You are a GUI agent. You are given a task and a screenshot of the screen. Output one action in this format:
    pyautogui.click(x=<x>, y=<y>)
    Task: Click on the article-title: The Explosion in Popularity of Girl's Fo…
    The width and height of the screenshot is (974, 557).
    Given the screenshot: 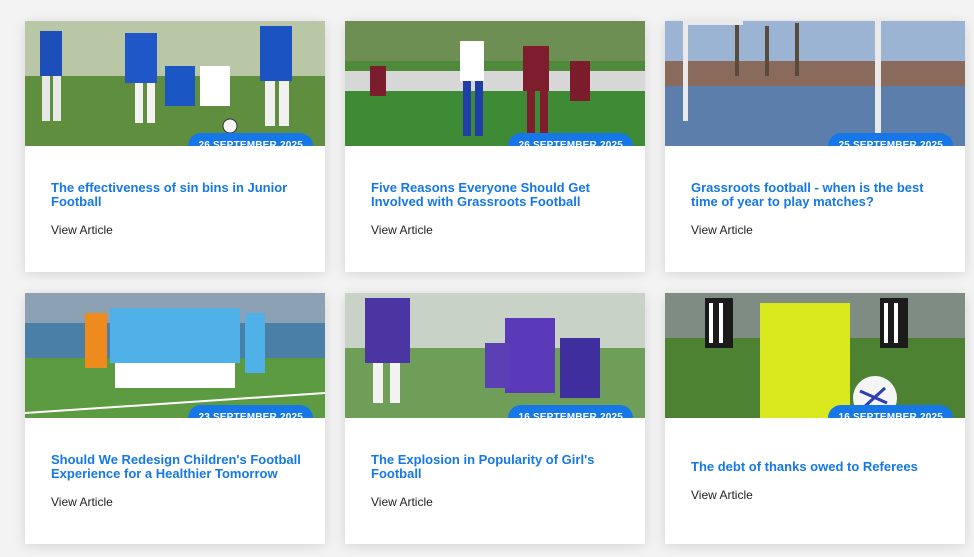 What is the action you would take?
    pyautogui.click(x=498, y=467)
    